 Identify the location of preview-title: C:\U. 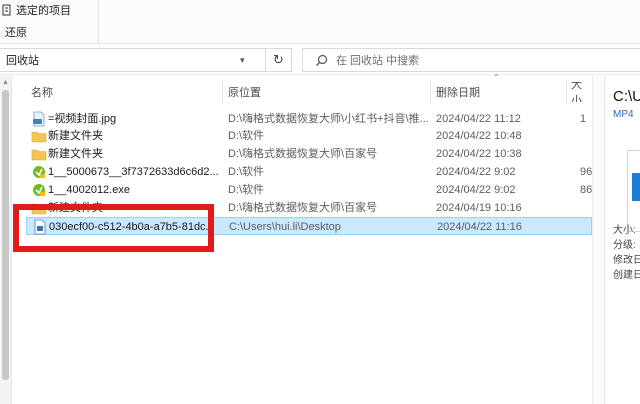
(626, 96).